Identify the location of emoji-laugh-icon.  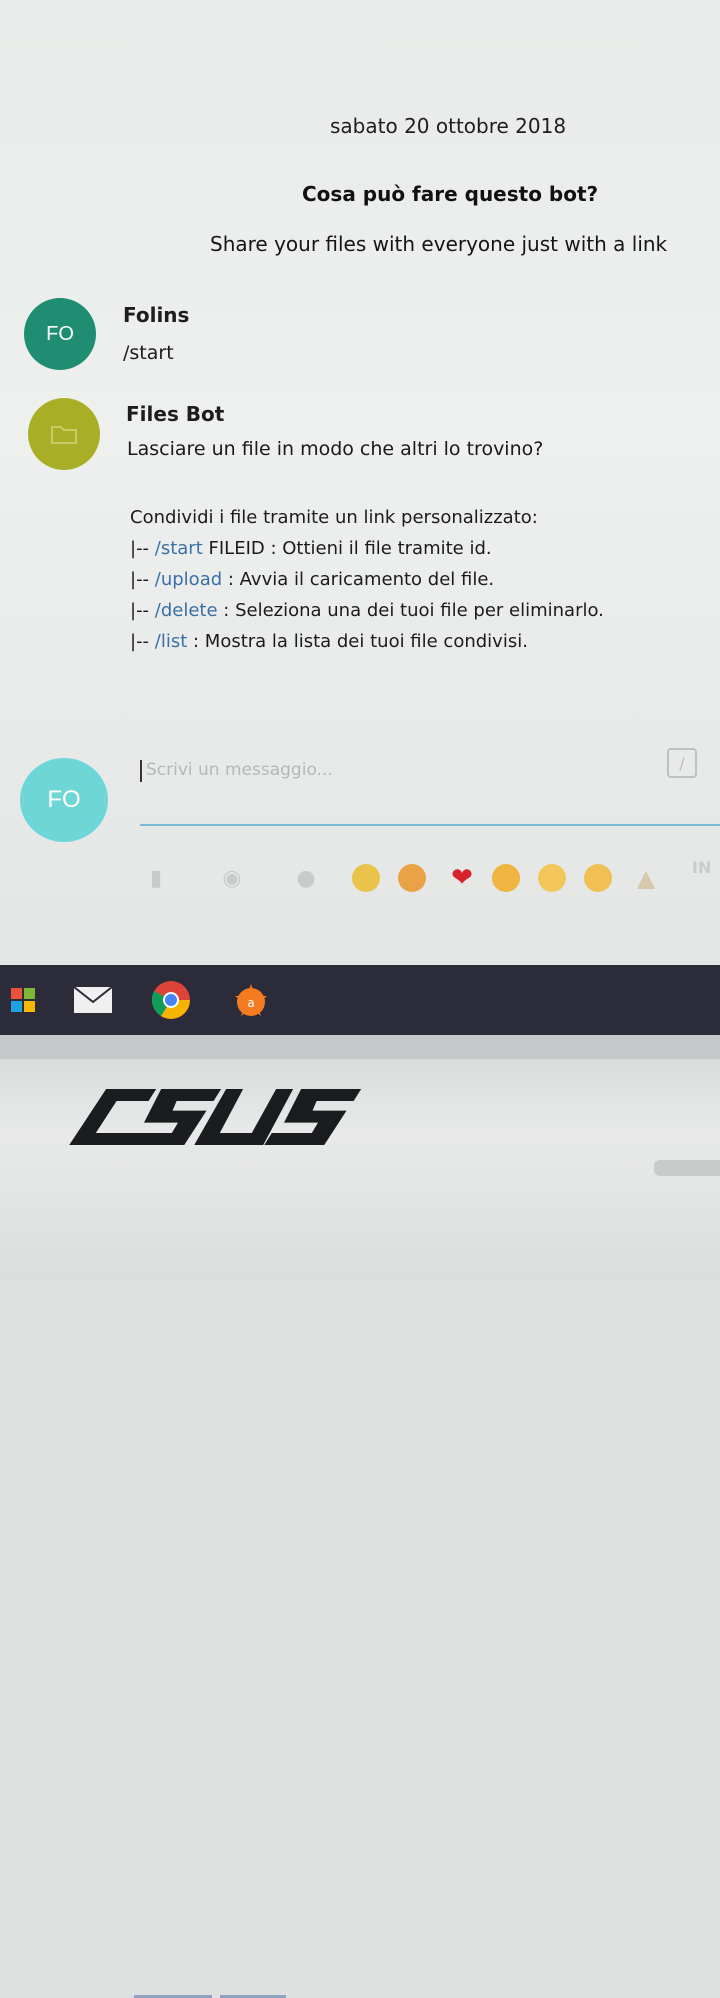
(366, 878).